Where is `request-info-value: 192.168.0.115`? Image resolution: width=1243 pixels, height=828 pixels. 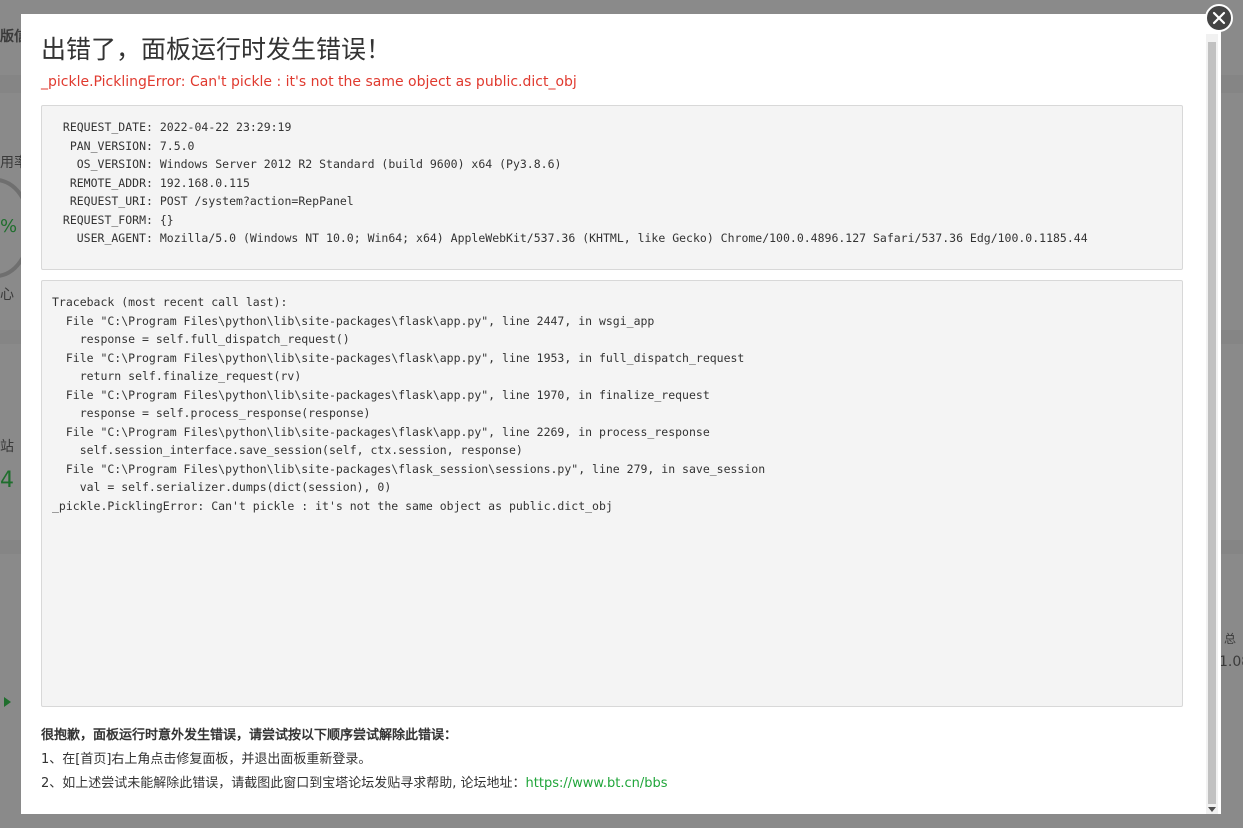 request-info-value: 192.168.0.115 is located at coordinates (204, 182).